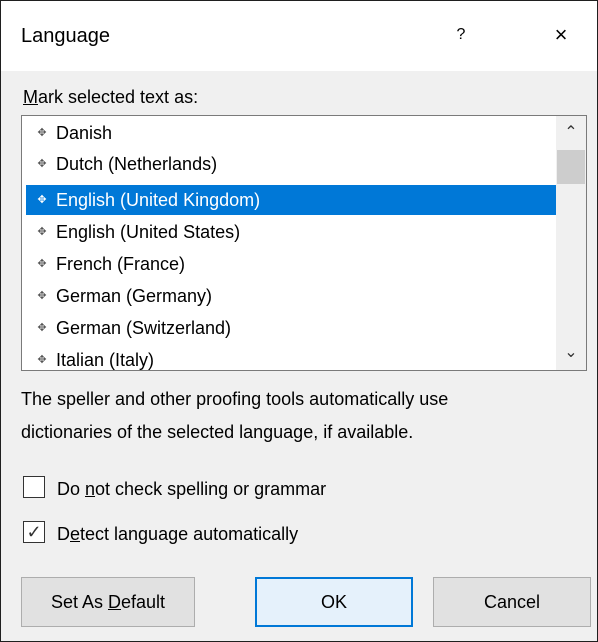 This screenshot has width=598, height=642. Describe the element at coordinates (461, 35) in the screenshot. I see `help-button: ?` at that location.